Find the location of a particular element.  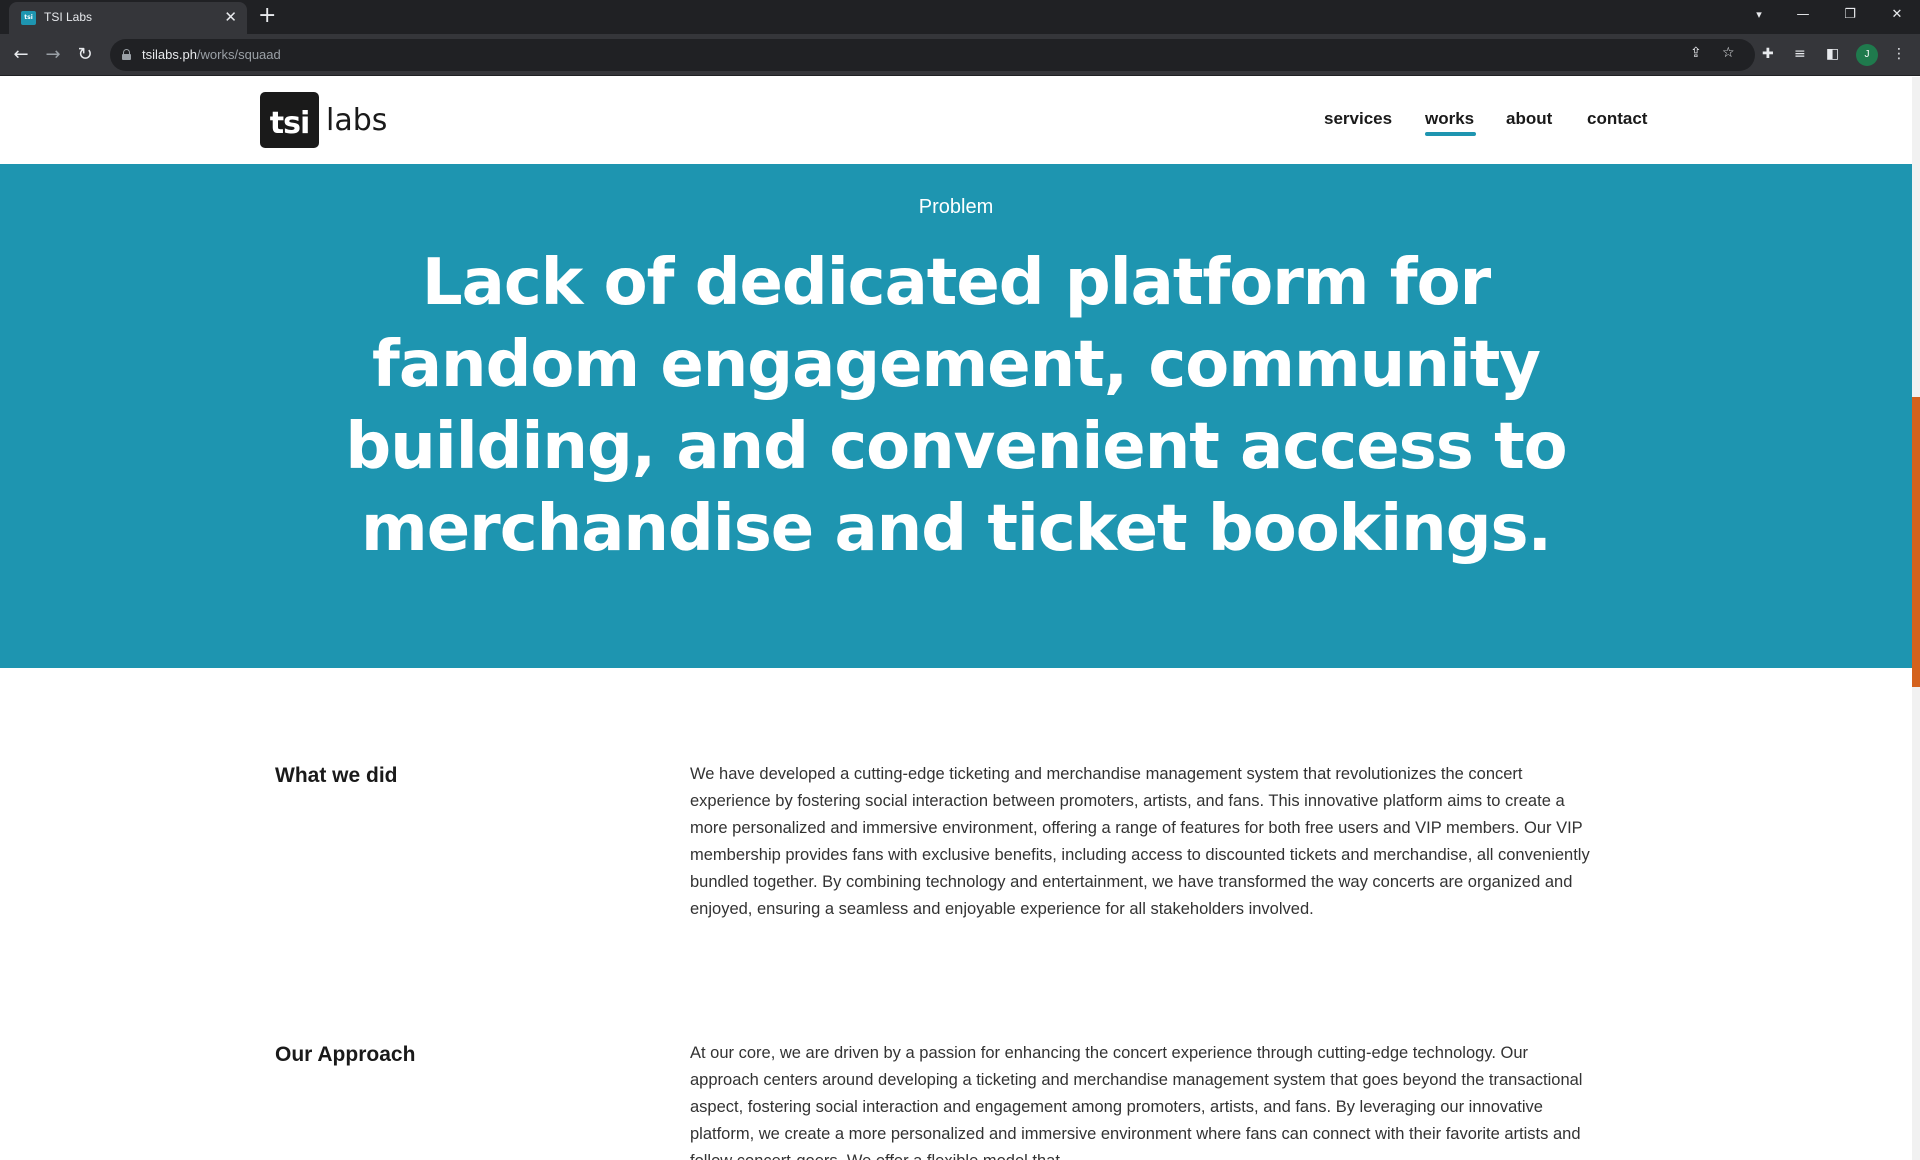

site-header: tsi labs services works about contact is located at coordinates (956, 120).